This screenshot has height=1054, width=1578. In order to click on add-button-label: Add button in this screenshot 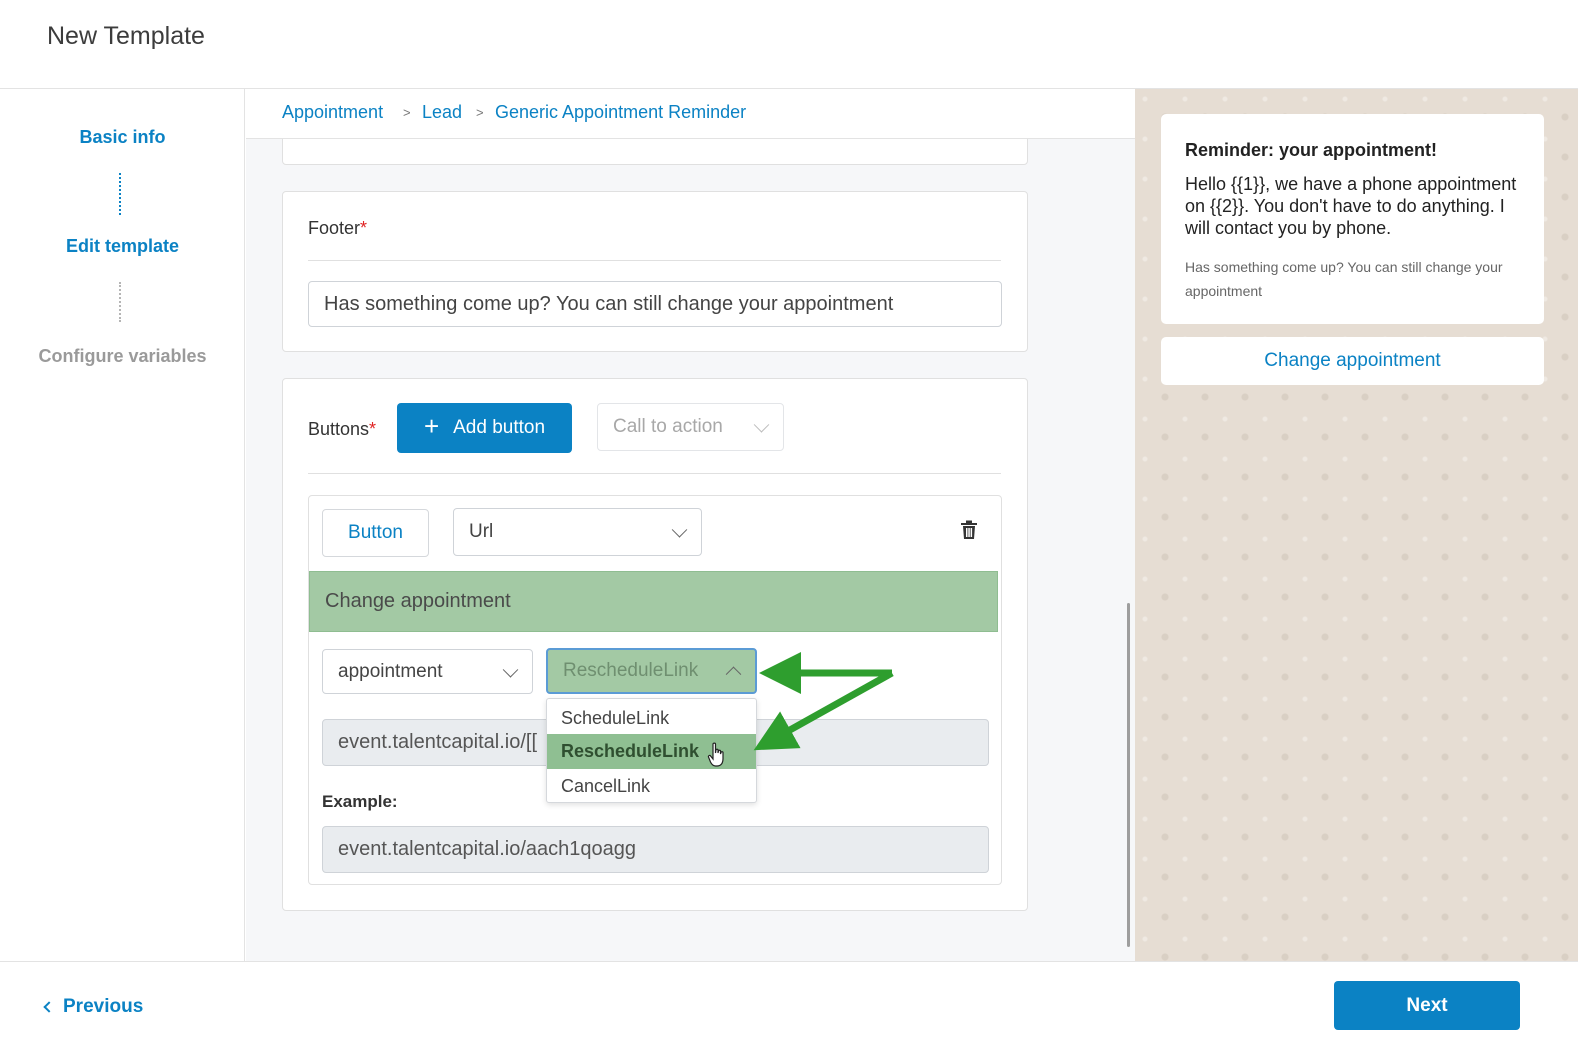, I will do `click(499, 427)`.